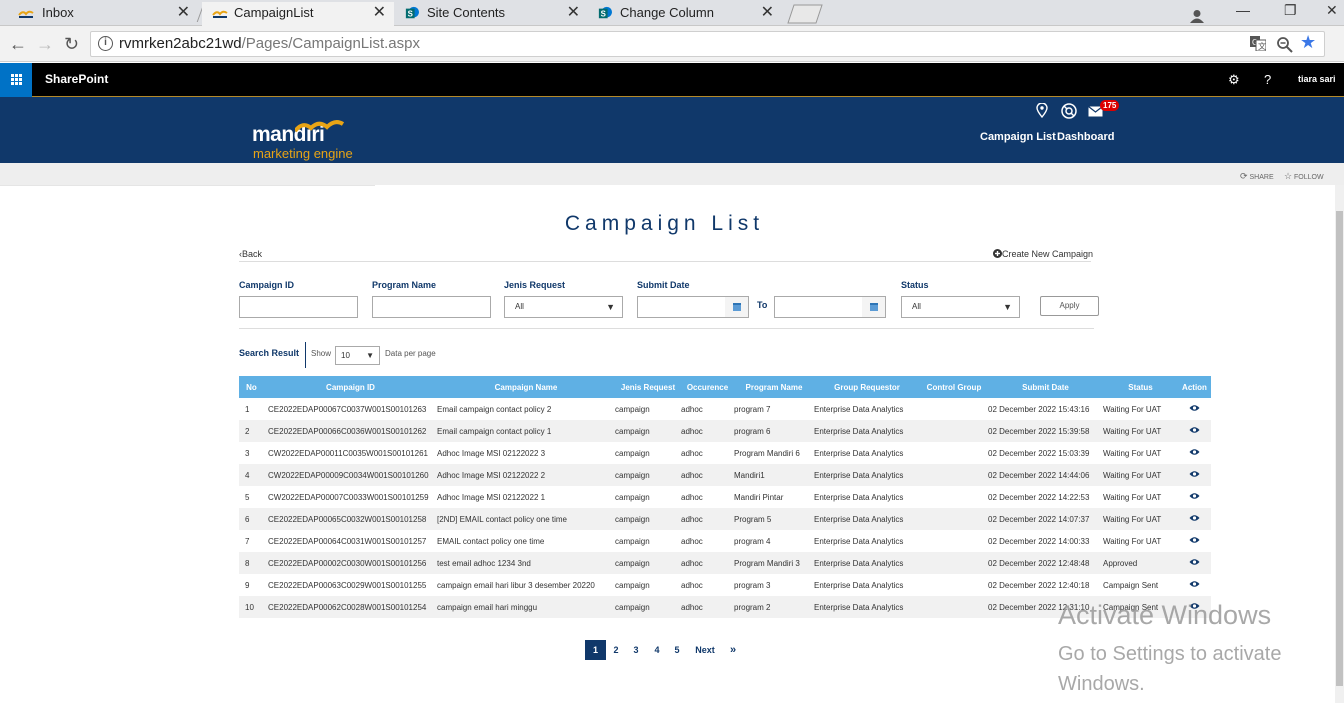 This screenshot has width=1344, height=703. Describe the element at coordinates (1085, 137) in the screenshot. I see `nav-dashboard: Dashboard` at that location.